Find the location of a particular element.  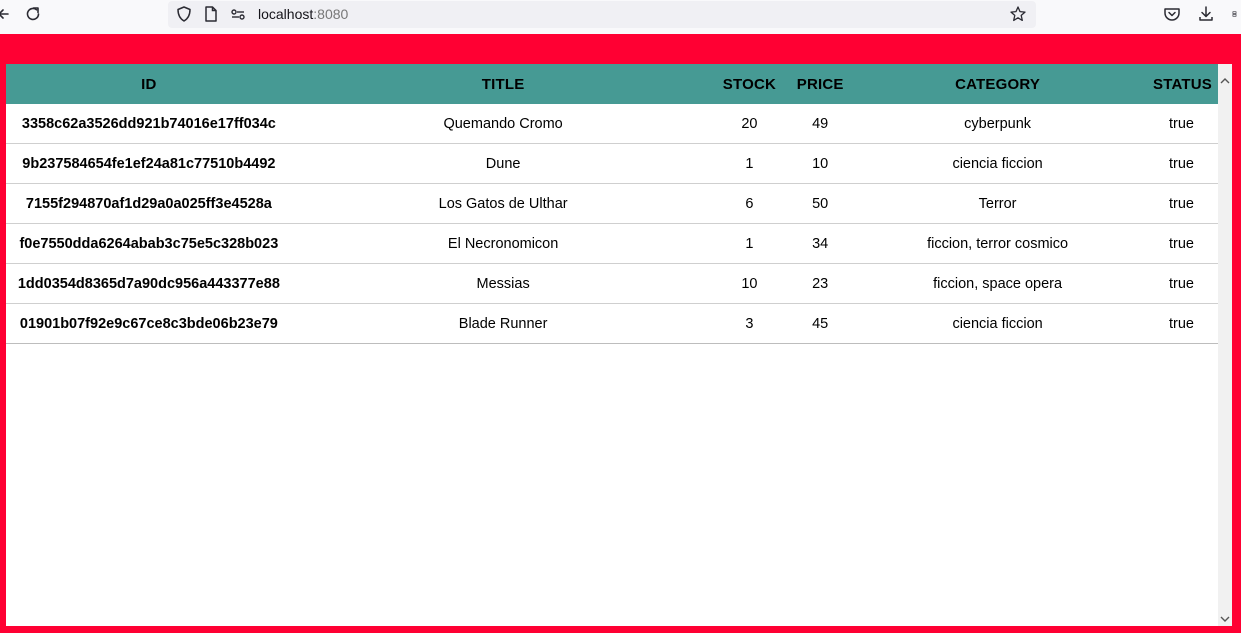

url-port: :8080 is located at coordinates (331, 14).